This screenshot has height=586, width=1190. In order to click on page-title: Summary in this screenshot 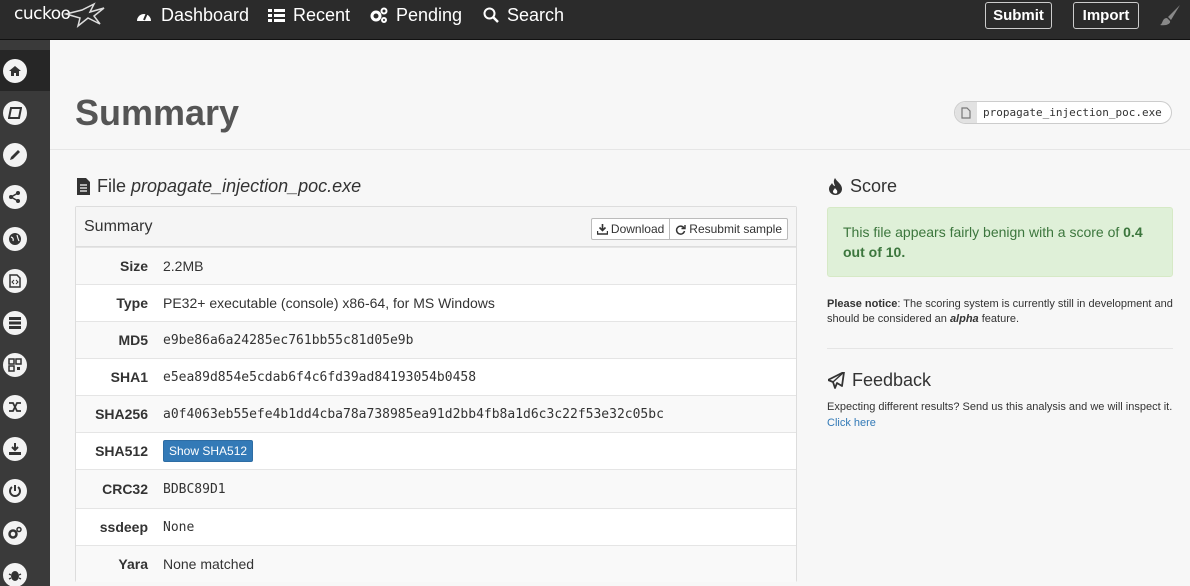, I will do `click(157, 112)`.